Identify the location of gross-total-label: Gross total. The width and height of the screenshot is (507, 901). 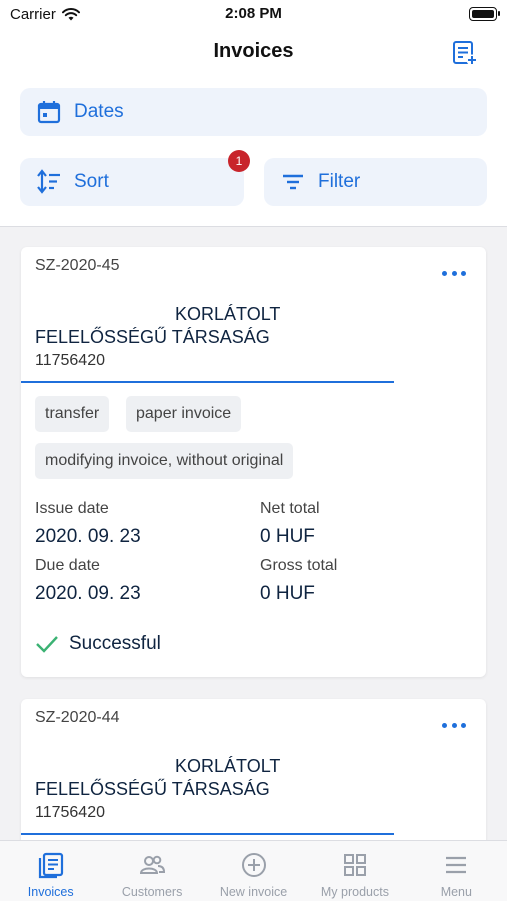
(299, 565).